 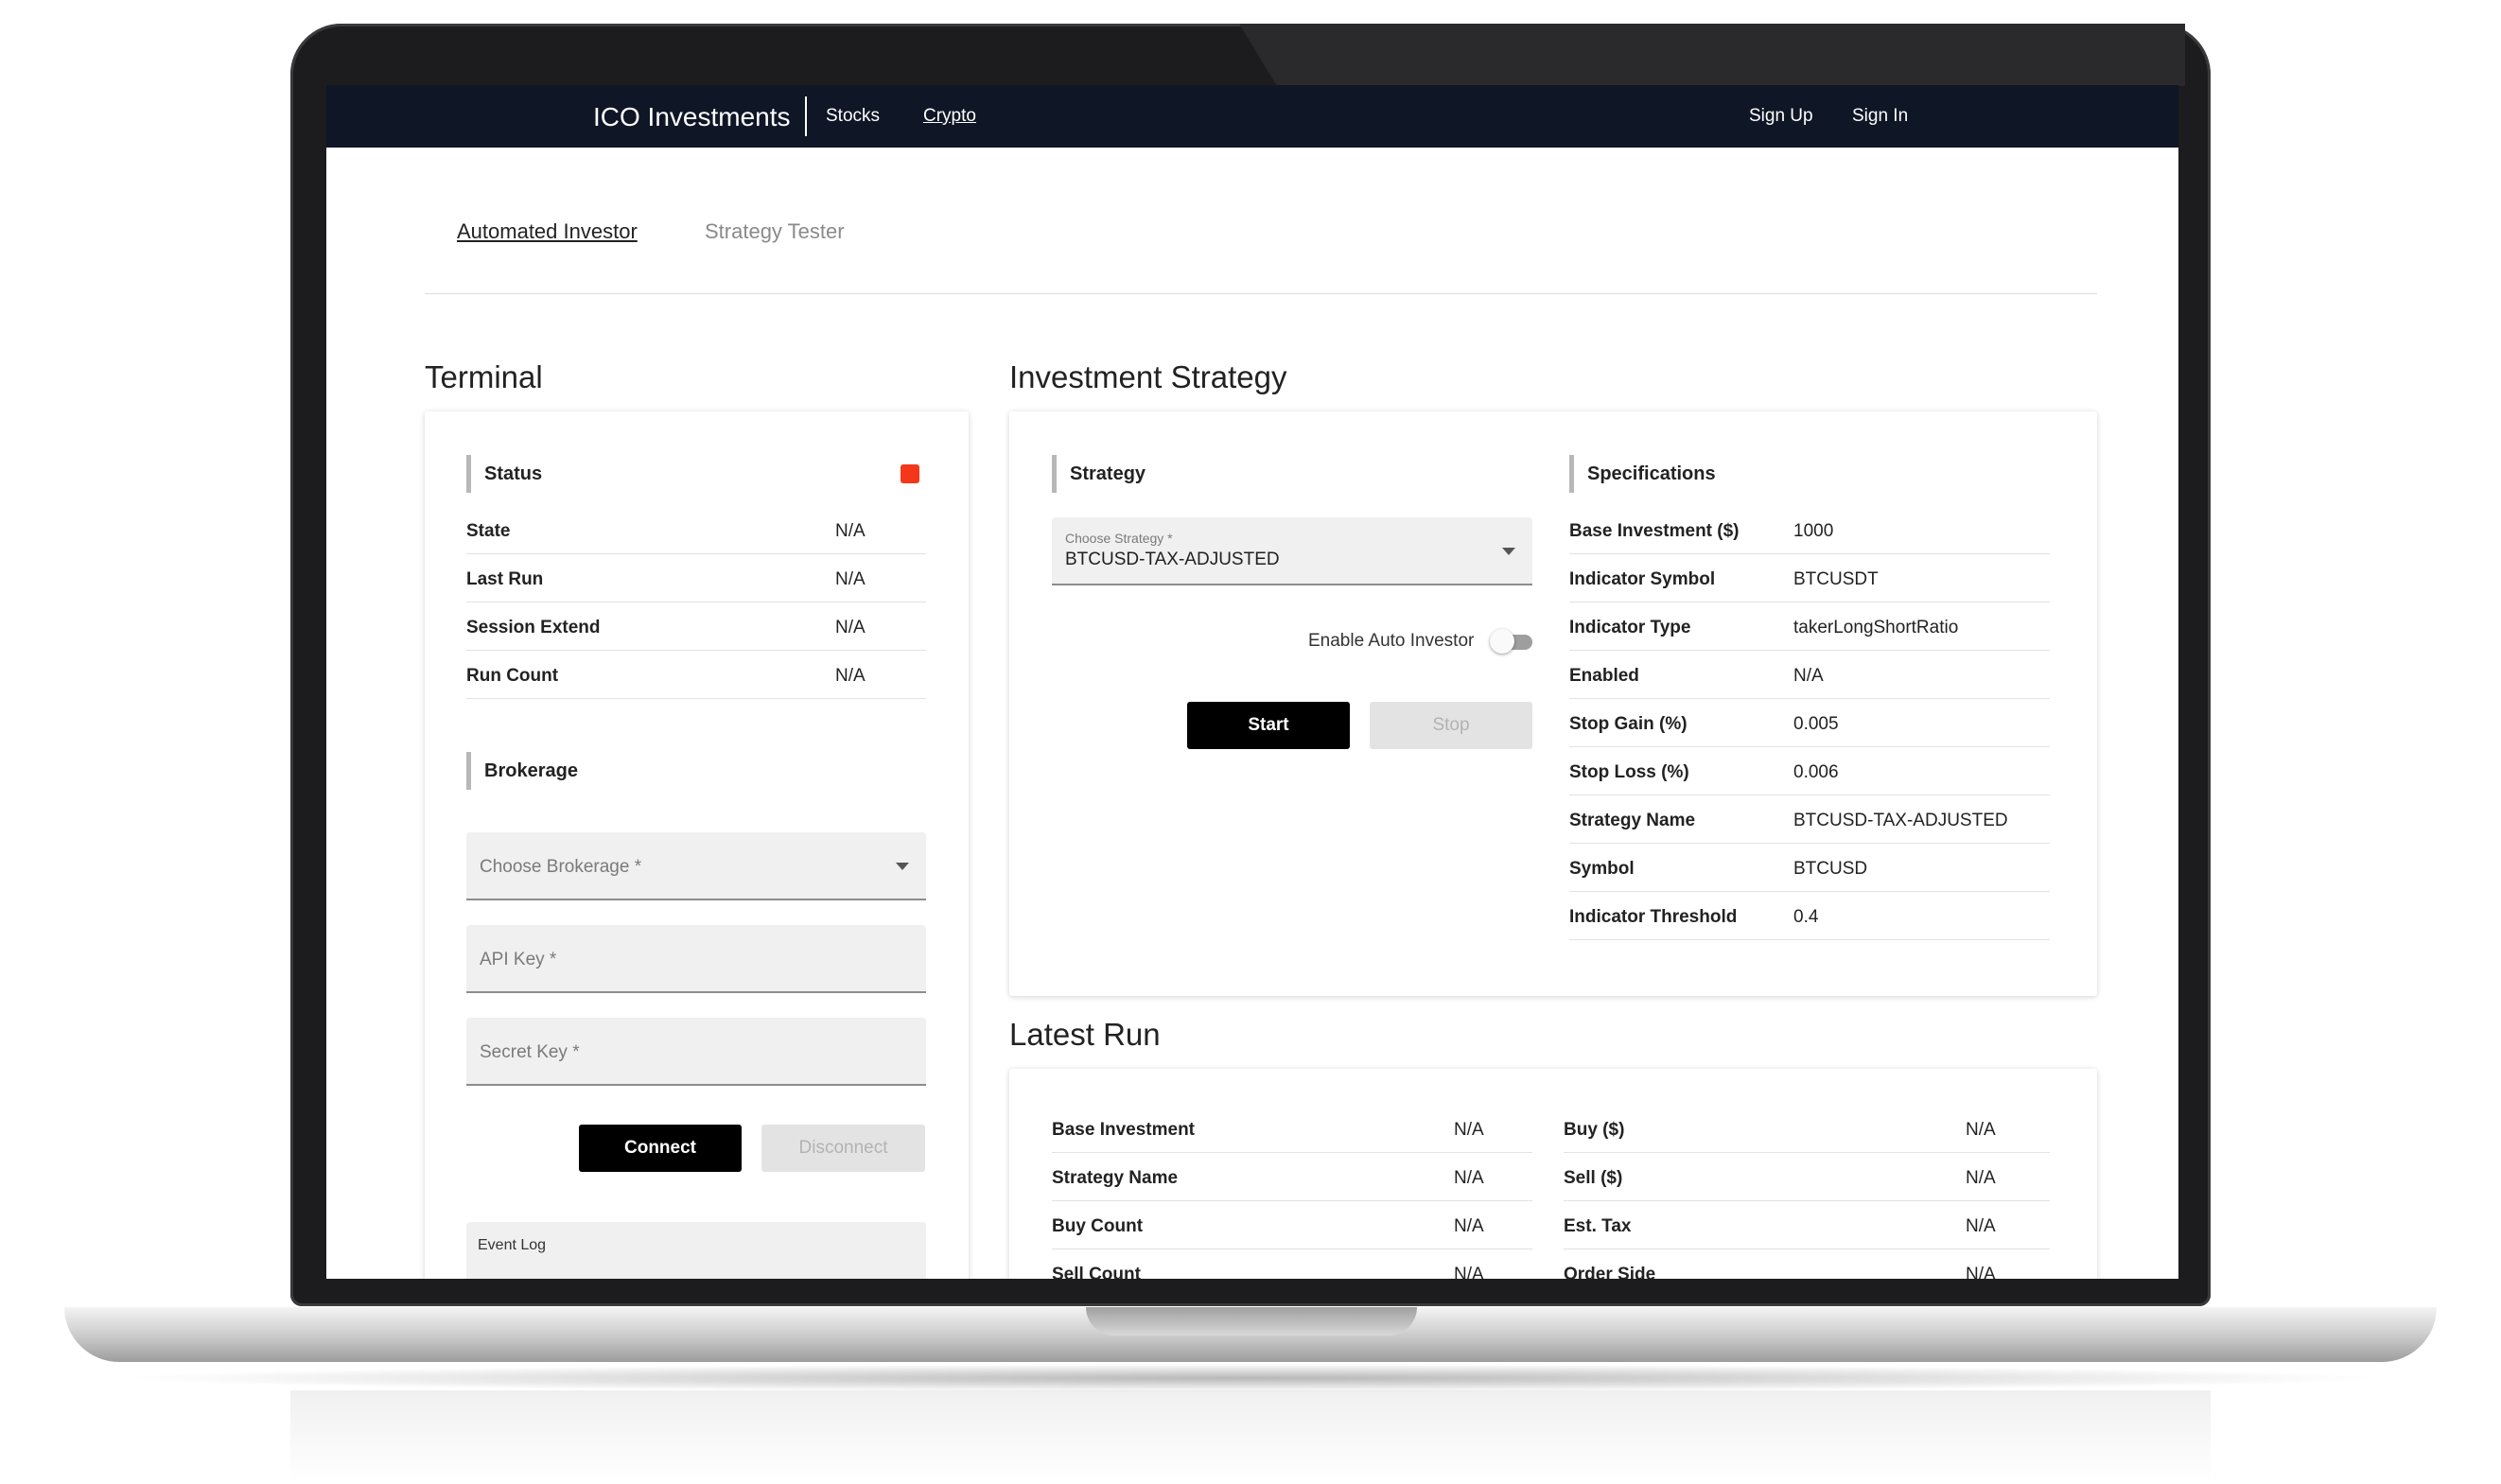 I want to click on latest-run-row: Buy Count N/A, so click(x=1292, y=1225).